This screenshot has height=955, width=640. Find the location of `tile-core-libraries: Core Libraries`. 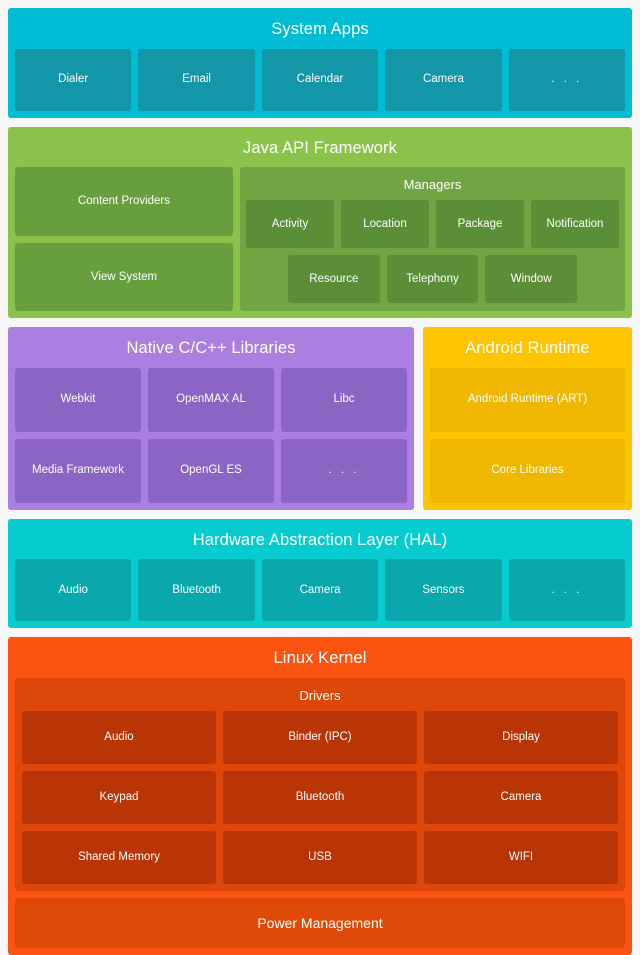

tile-core-libraries: Core Libraries is located at coordinates (527, 470).